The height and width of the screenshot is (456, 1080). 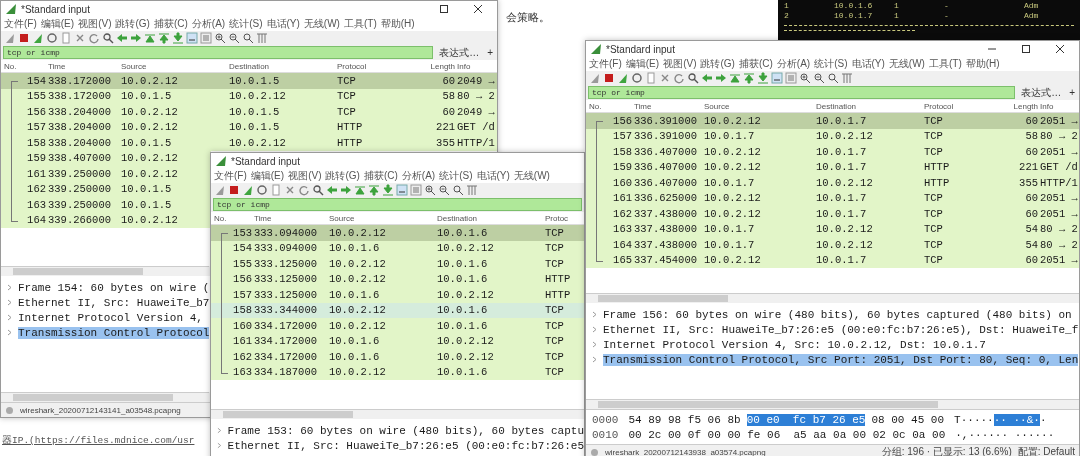 I want to click on packet-row: 155 333.125000 10.0.2.12 10.0.1.6 TCP, so click(x=397, y=264).